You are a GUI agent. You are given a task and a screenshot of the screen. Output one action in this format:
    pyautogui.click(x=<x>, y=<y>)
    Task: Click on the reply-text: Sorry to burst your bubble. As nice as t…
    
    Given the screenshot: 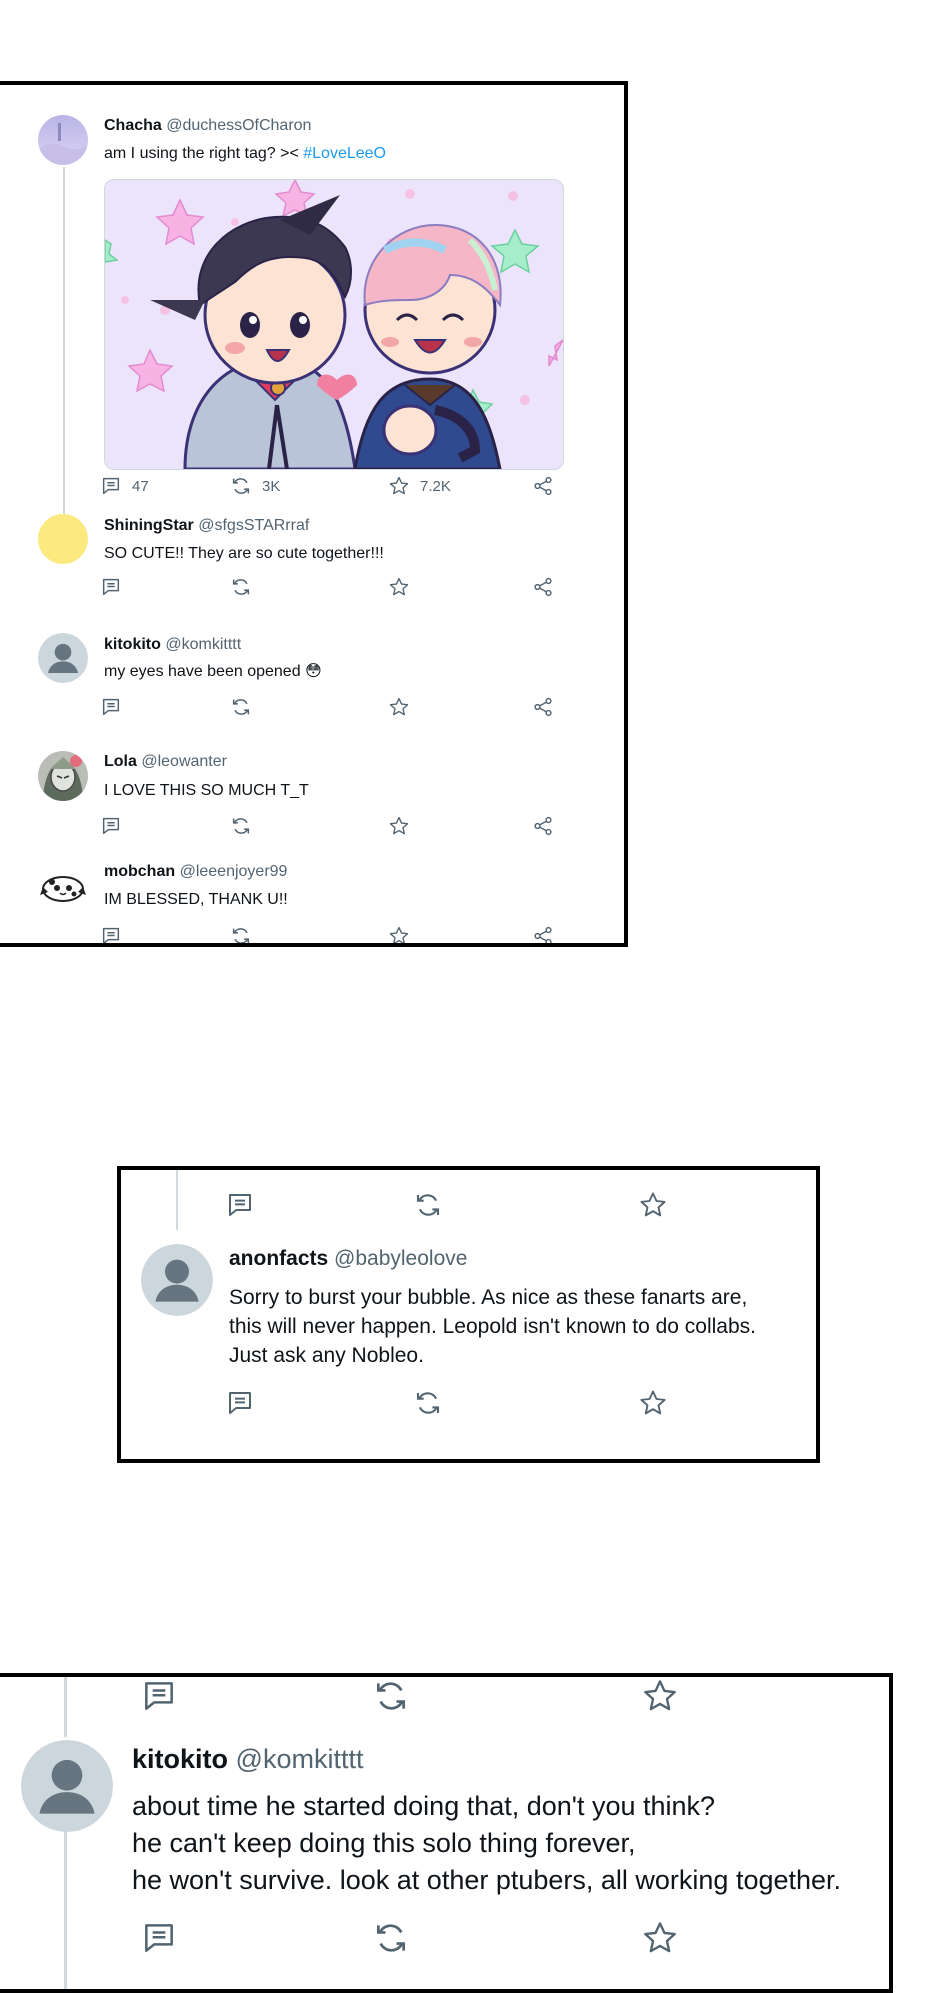 What is the action you would take?
    pyautogui.click(x=492, y=1326)
    